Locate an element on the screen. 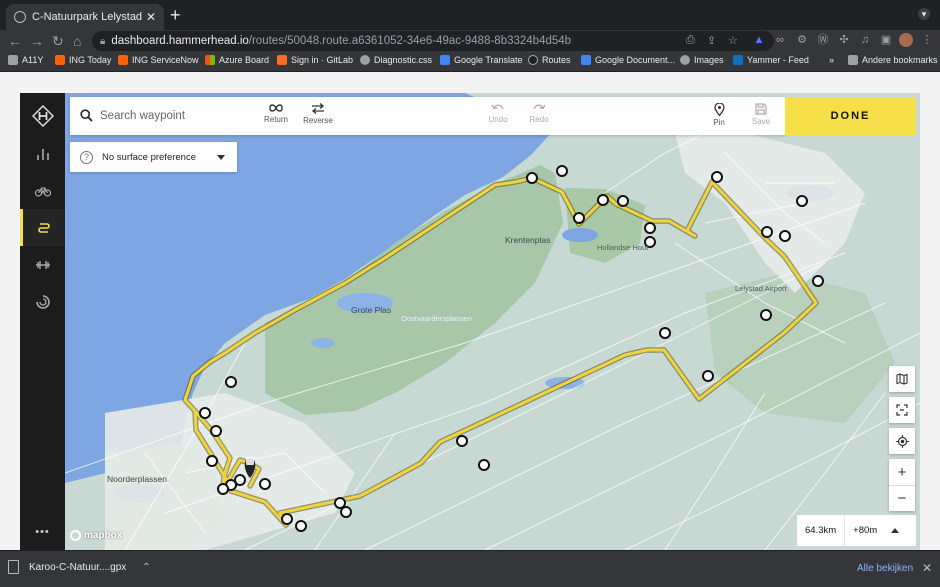 Image resolution: width=940 pixels, height=587 pixels. globe-icon is located at coordinates (365, 60).